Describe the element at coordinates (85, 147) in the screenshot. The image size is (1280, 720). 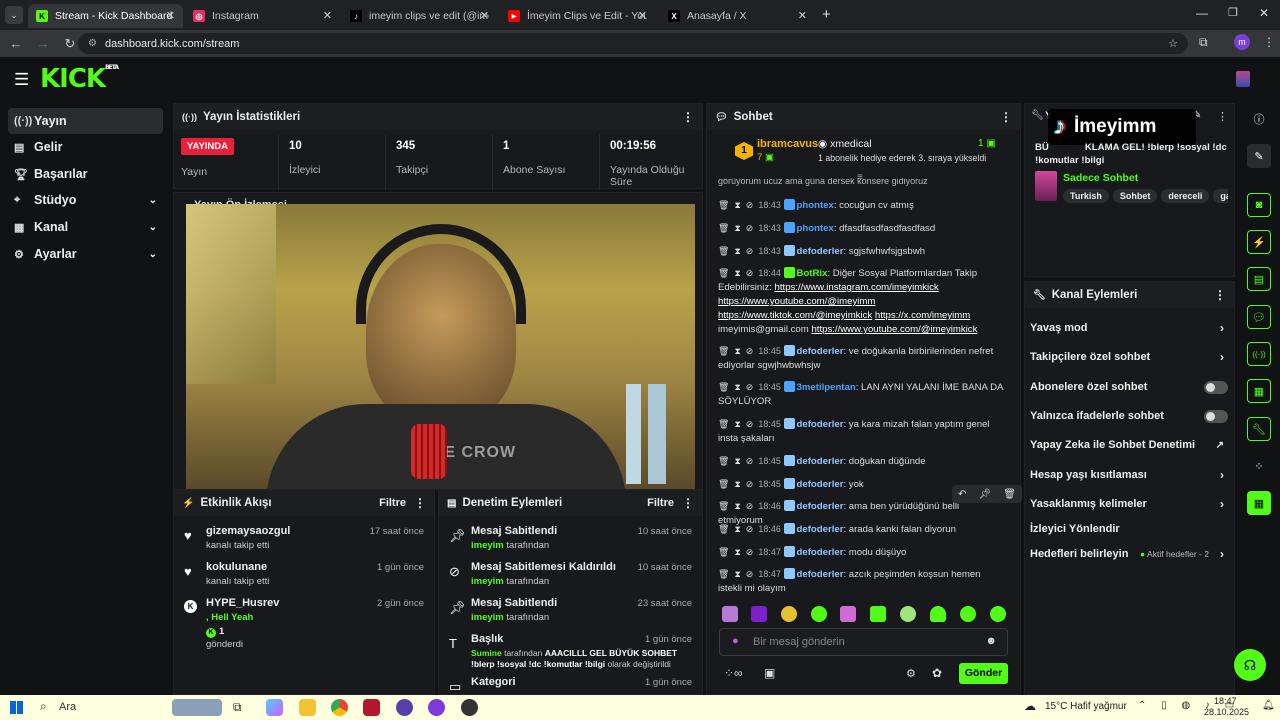
I see `sidebar-item-gelir: ▤ Gelir` at that location.